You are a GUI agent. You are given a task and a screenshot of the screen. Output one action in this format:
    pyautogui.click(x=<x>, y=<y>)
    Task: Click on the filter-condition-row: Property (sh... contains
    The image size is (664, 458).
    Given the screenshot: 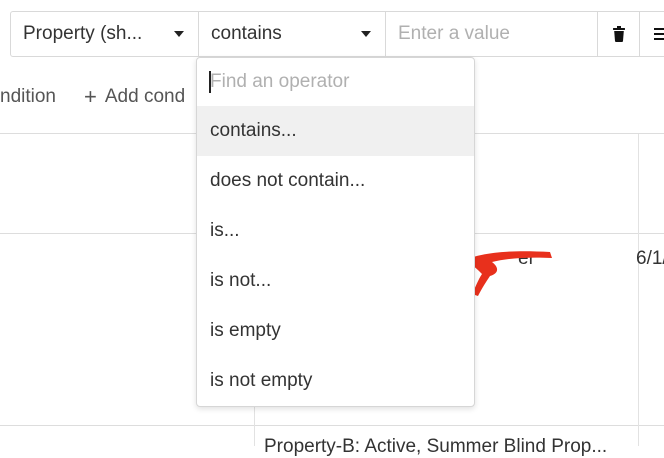 What is the action you would take?
    pyautogui.click(x=337, y=34)
    